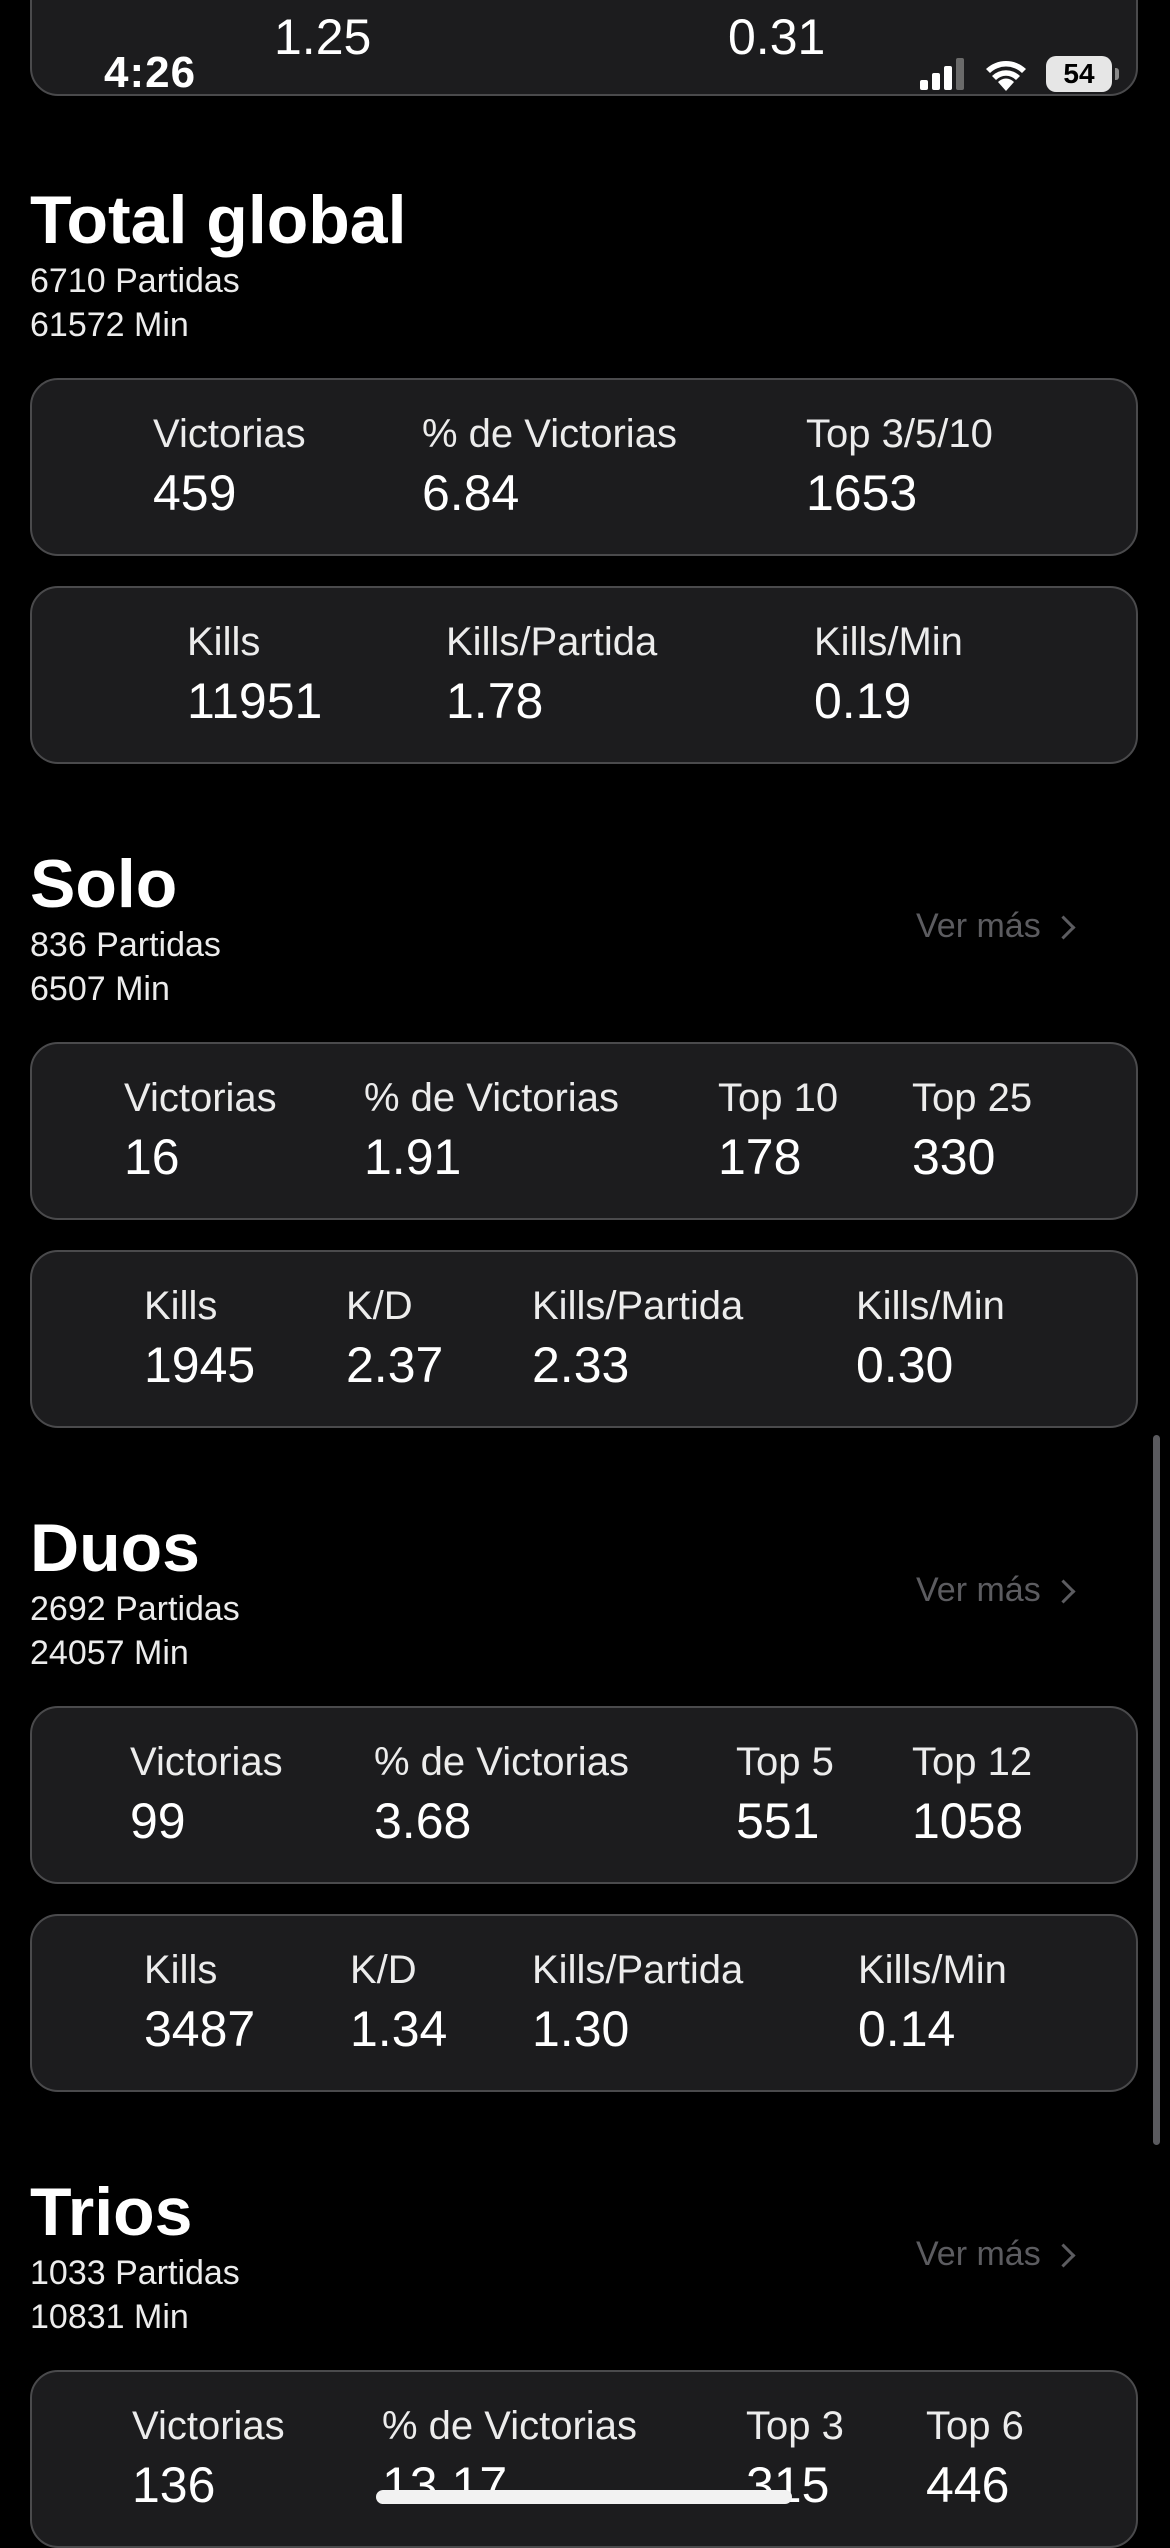 Image resolution: width=1170 pixels, height=2548 pixels. I want to click on section-title-trios: Trios, so click(111, 2212).